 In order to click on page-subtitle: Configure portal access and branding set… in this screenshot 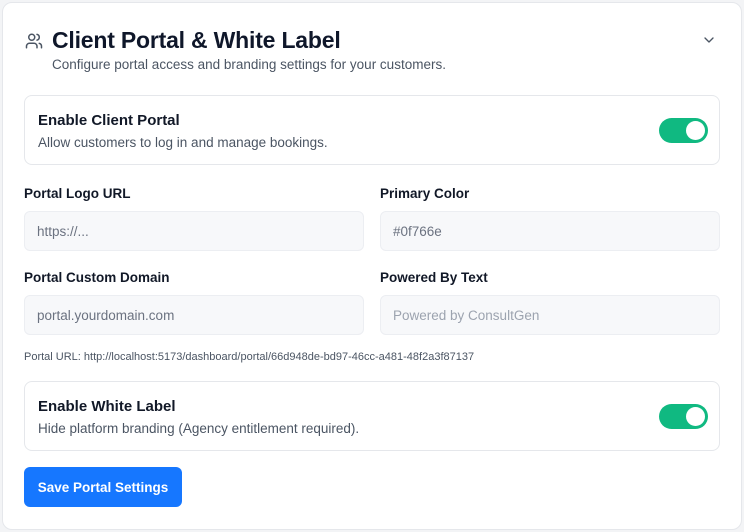, I will do `click(249, 64)`.